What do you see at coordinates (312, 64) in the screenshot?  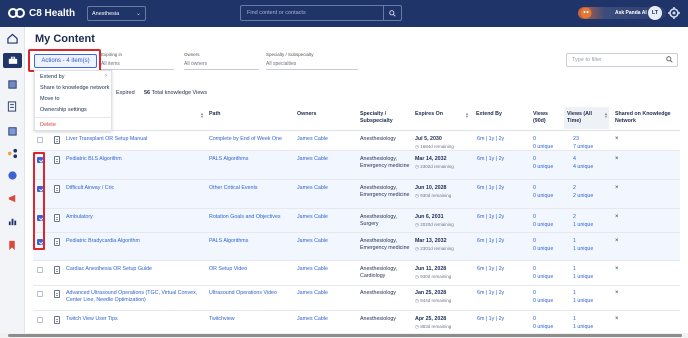 I see `specialty-select: All specialties` at bounding box center [312, 64].